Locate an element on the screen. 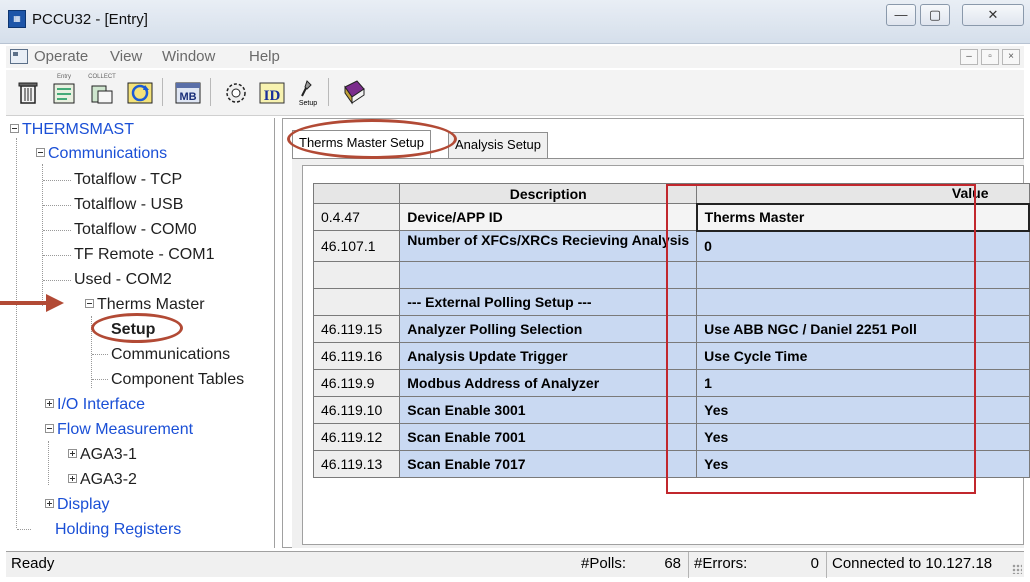 This screenshot has height=582, width=1030. register-cell: 46.119.10 is located at coordinates (356, 410).